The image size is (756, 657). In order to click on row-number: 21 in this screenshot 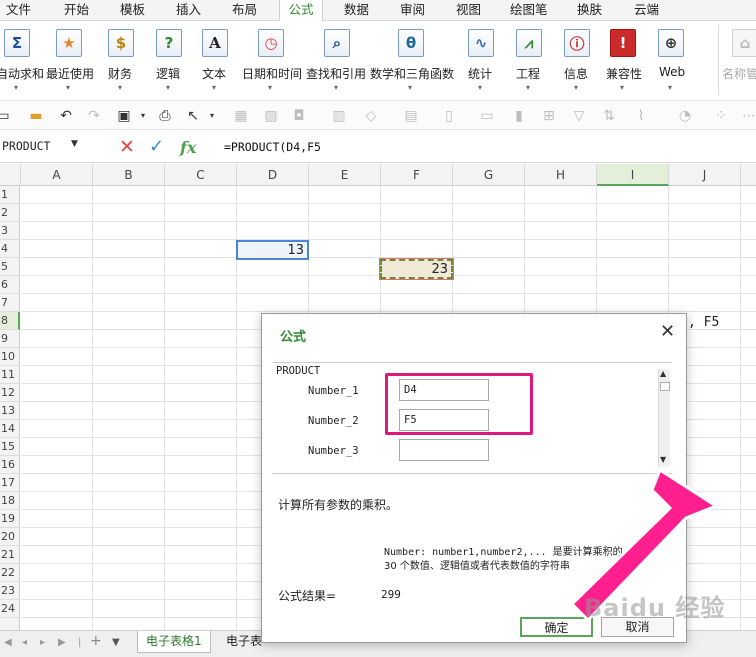, I will do `click(10, 555)`.